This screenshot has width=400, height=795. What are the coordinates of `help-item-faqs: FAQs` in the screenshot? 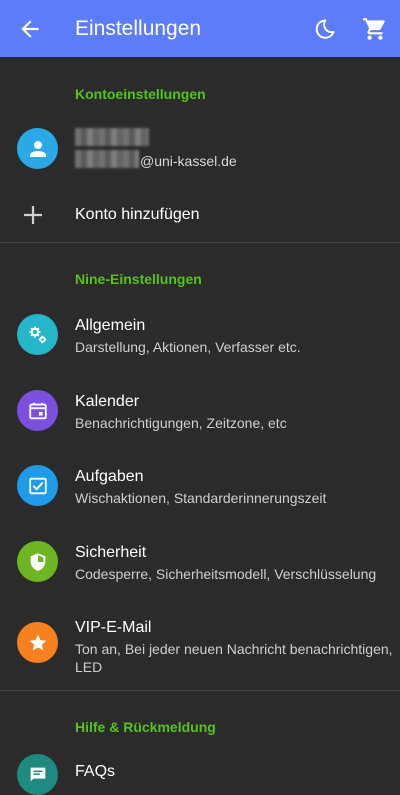 It's located at (200, 773).